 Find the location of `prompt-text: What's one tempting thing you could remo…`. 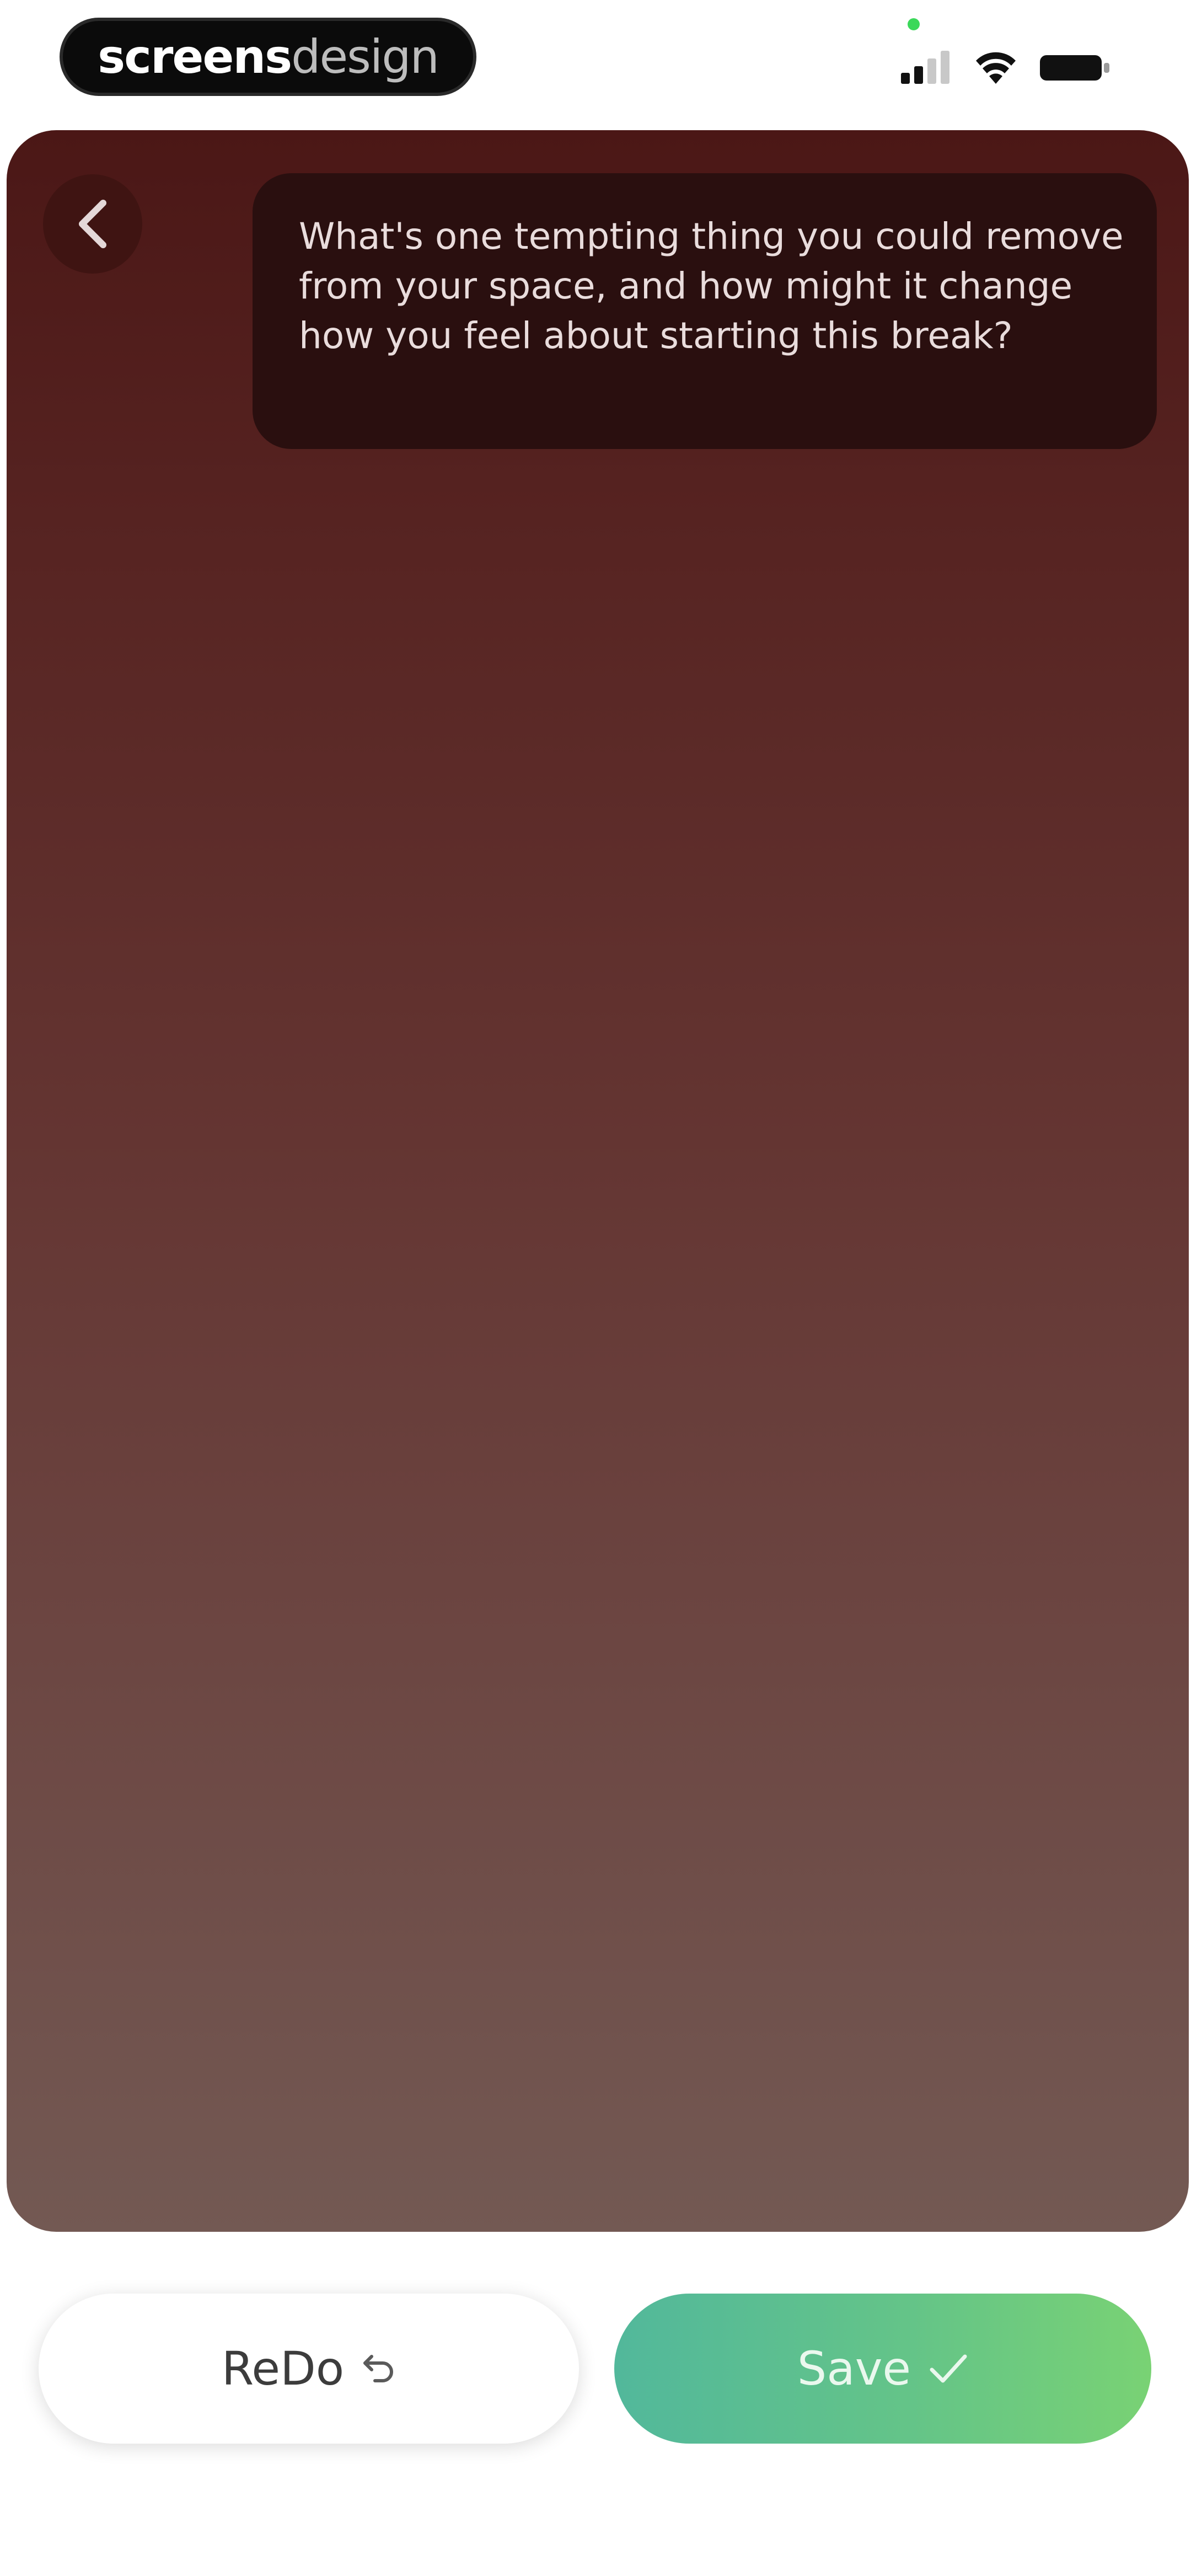

prompt-text: What's one tempting thing you could remo… is located at coordinates (711, 286).